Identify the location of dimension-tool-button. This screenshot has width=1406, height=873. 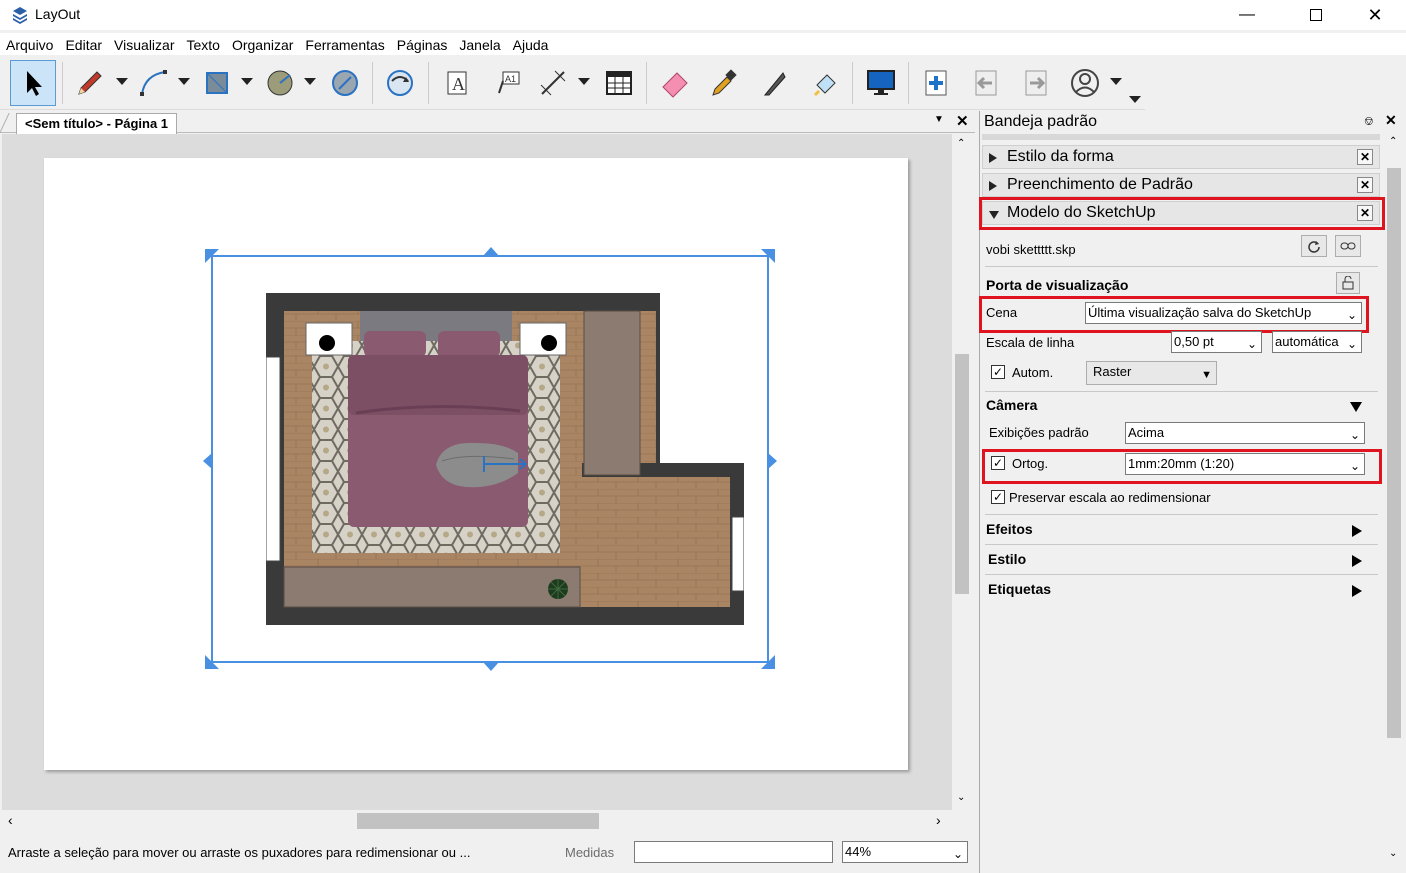
(553, 83).